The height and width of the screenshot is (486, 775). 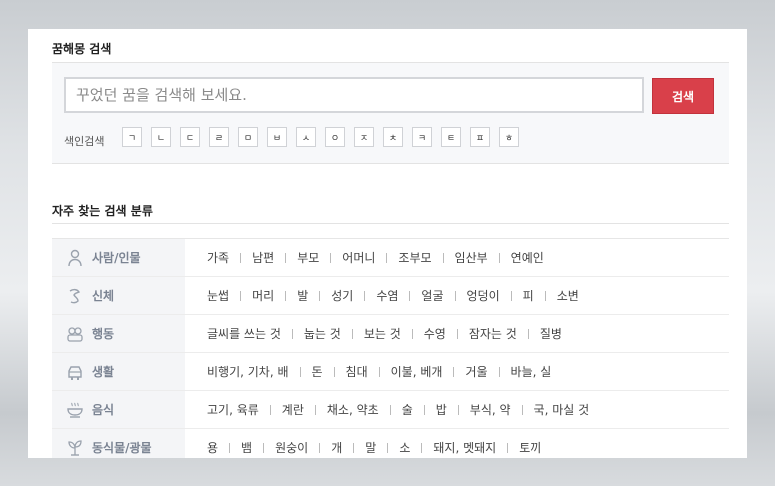 I want to click on index-key: ㄷ, so click(x=190, y=137).